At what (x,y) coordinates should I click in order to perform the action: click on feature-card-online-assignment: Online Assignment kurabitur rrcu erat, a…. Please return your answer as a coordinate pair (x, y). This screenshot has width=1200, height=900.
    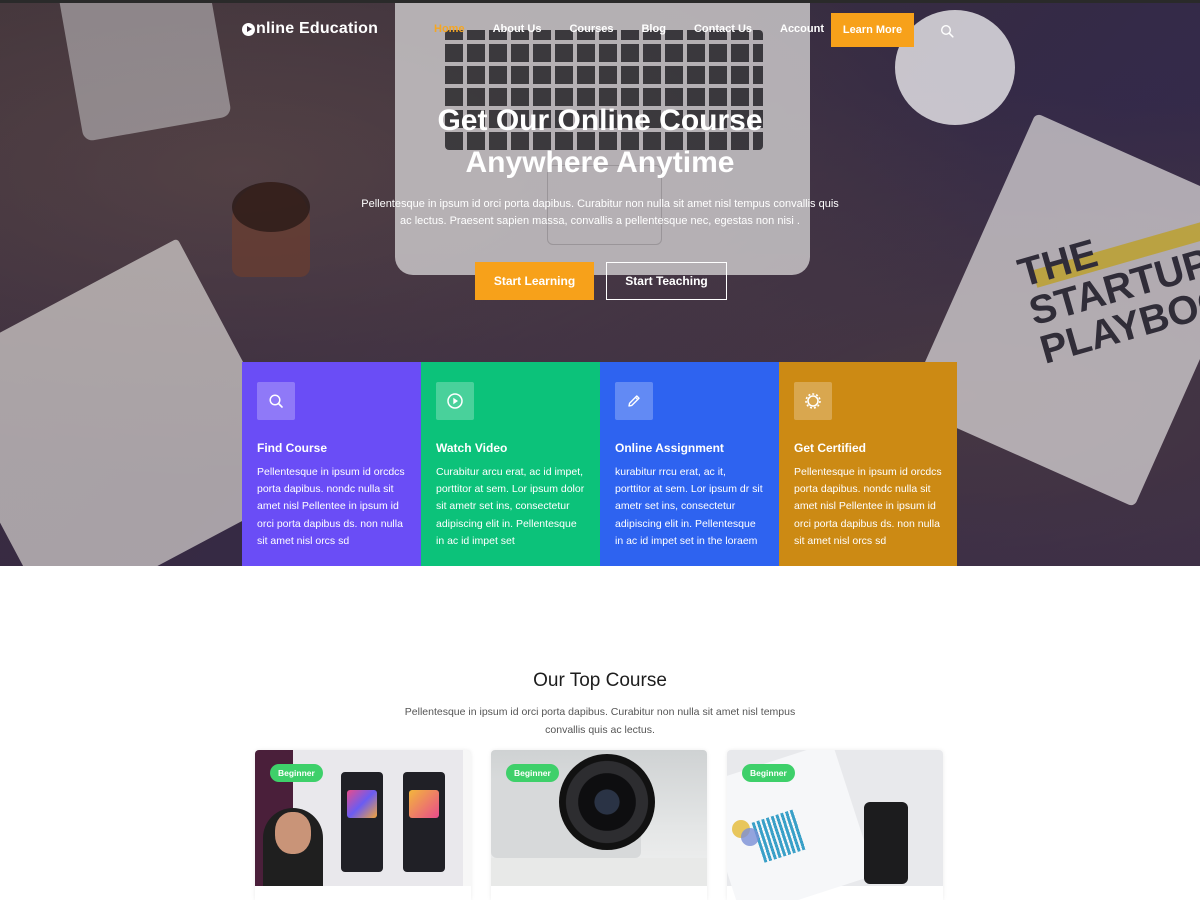
    Looking at the image, I should click on (689, 464).